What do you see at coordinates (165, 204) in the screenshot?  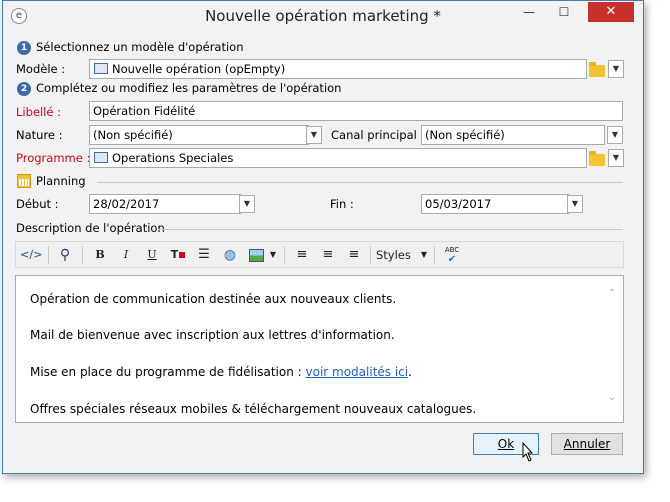 I see `debut-date-field: 28/02/2017` at bounding box center [165, 204].